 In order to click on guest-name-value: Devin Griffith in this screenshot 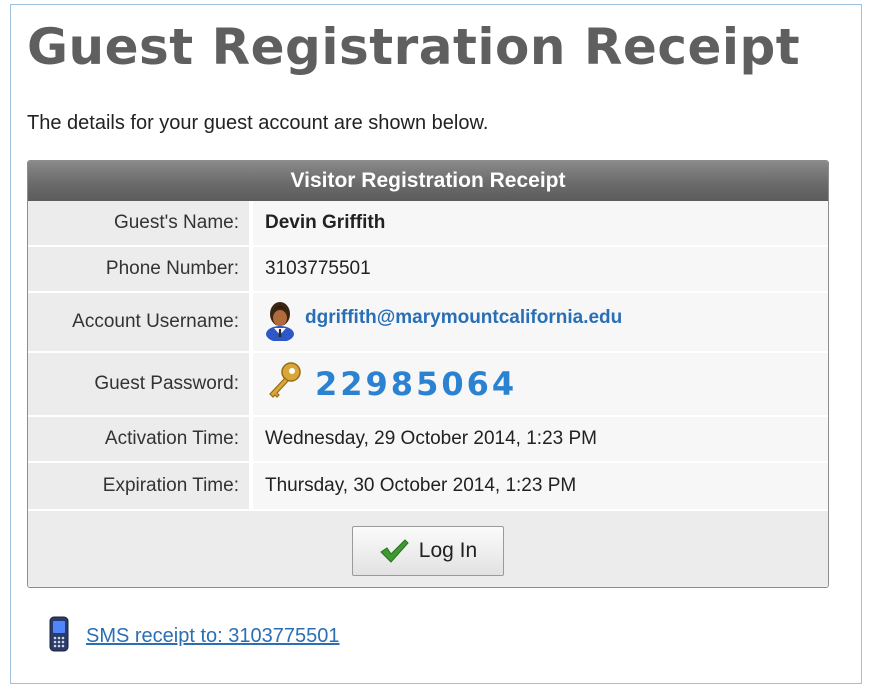, I will do `click(540, 223)`.